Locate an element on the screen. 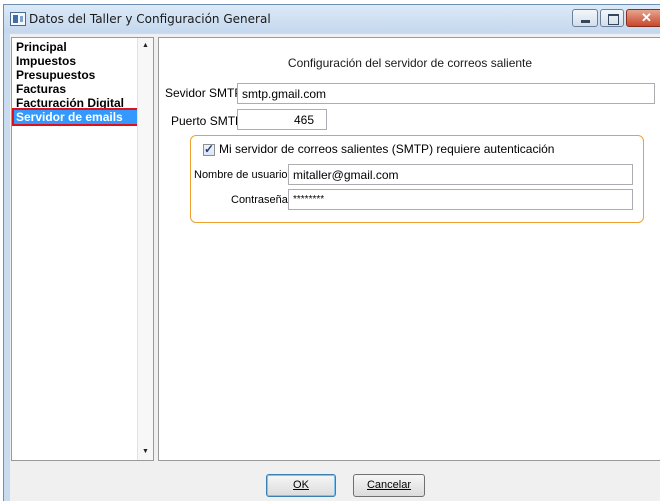 The height and width of the screenshot is (501, 660). sidebar-item-servidor-de-emails: Servidor de emails is located at coordinates (76, 117).